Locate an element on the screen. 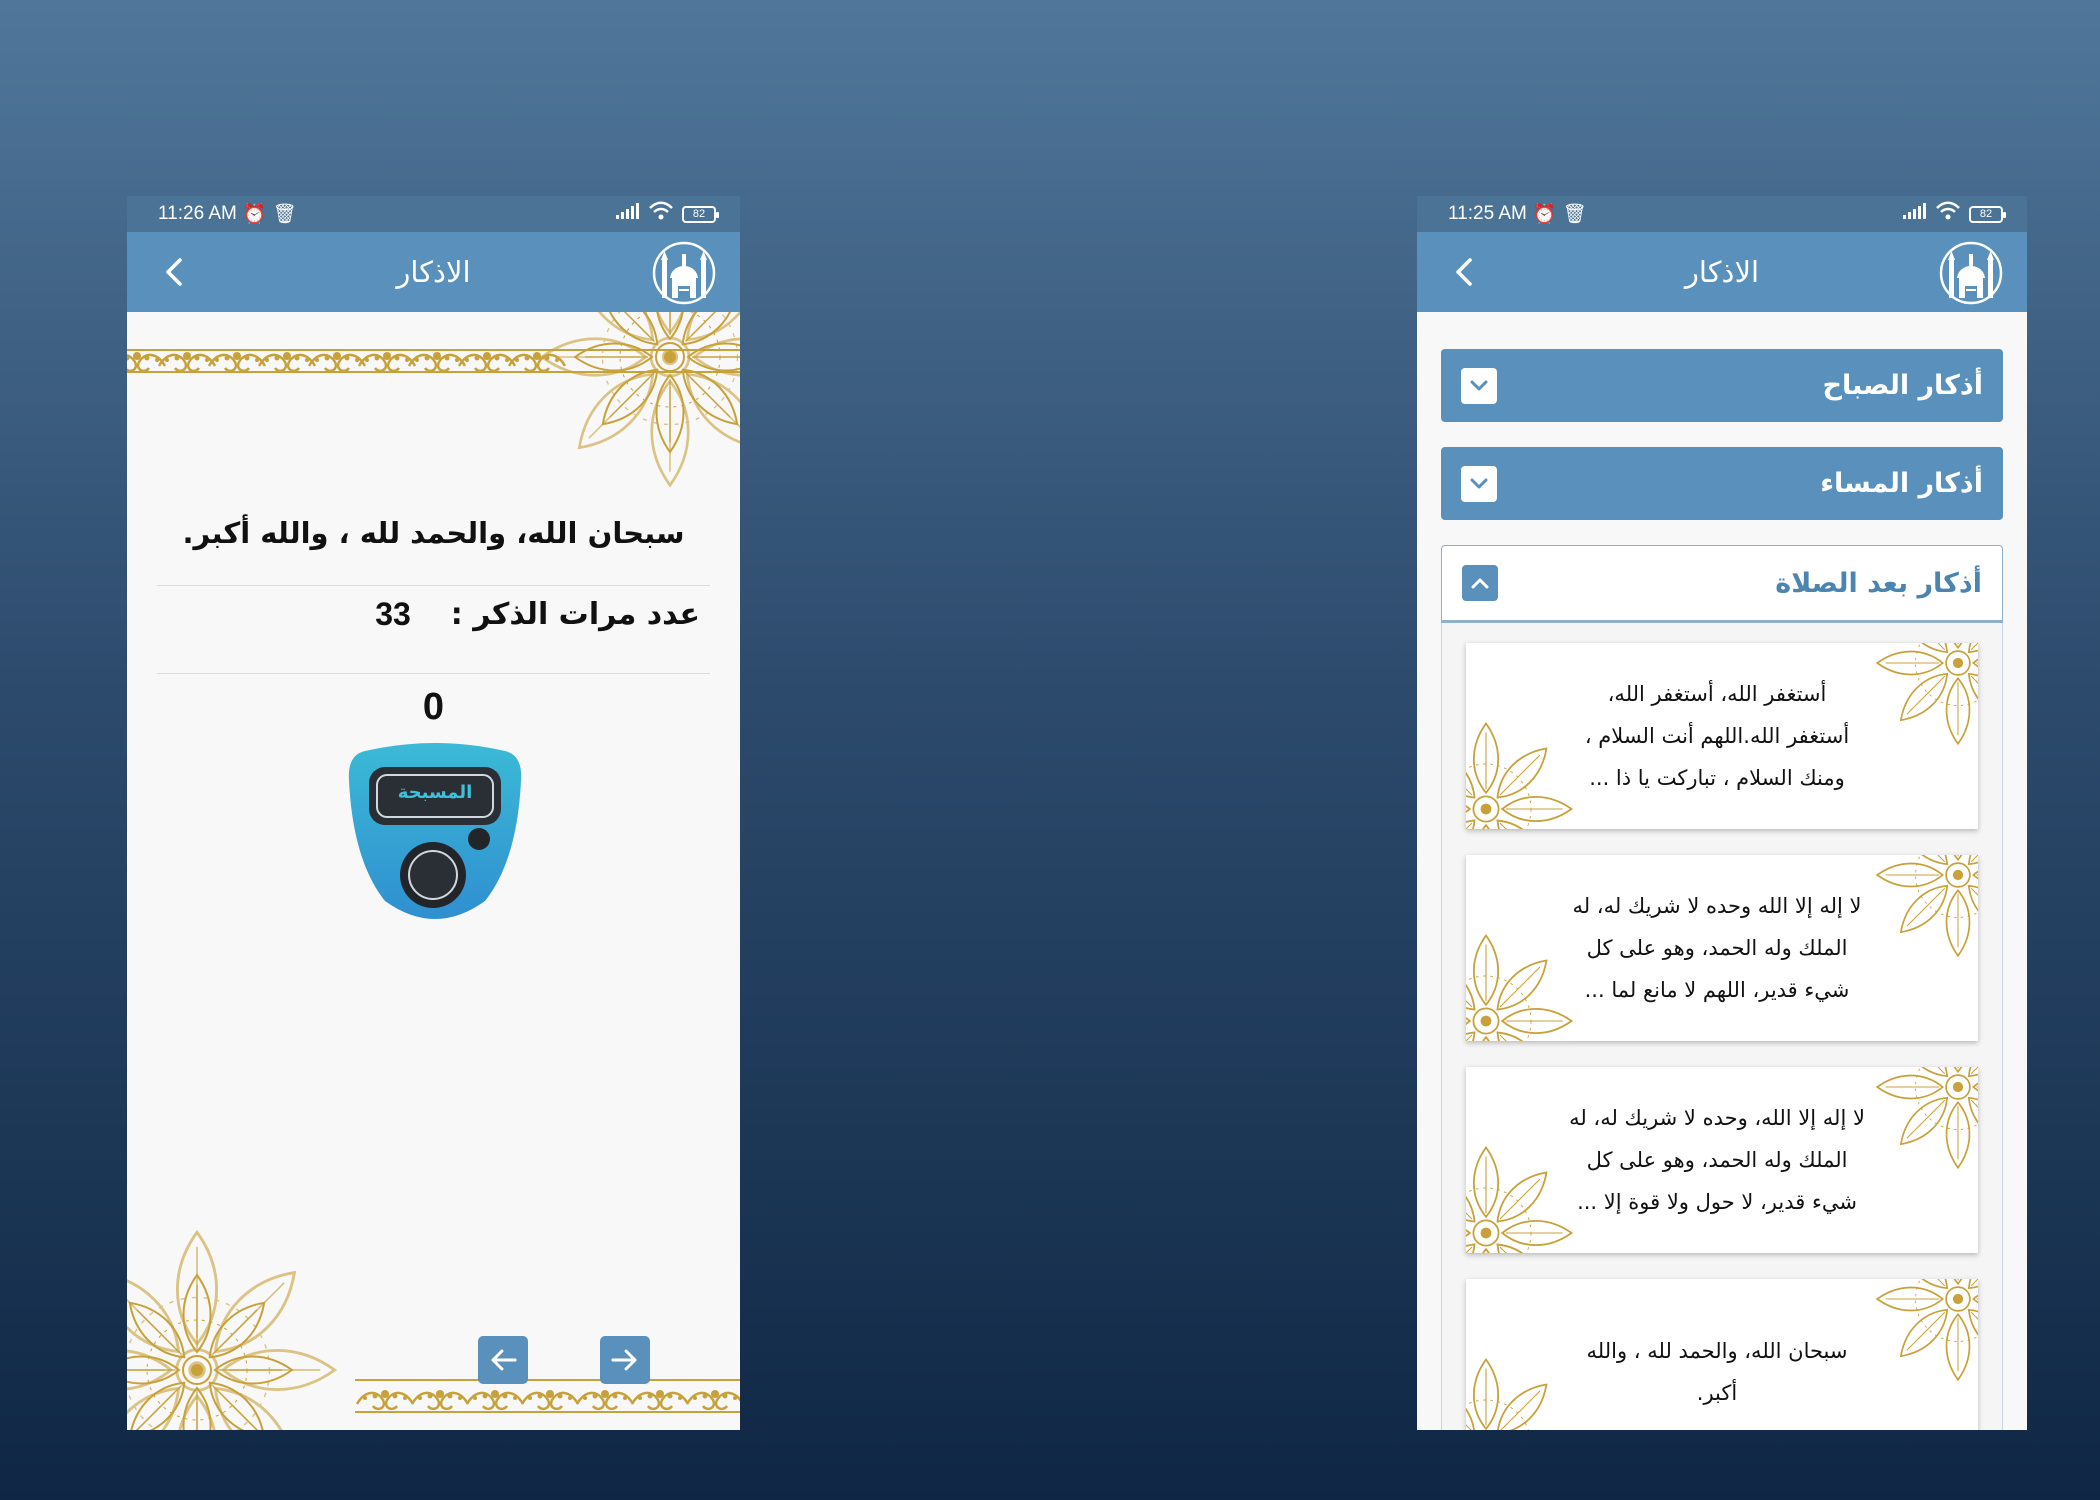 The image size is (2100, 1500). card-line: لا إله إلا الله، وحده لا شريك له، له is located at coordinates (1717, 1118).